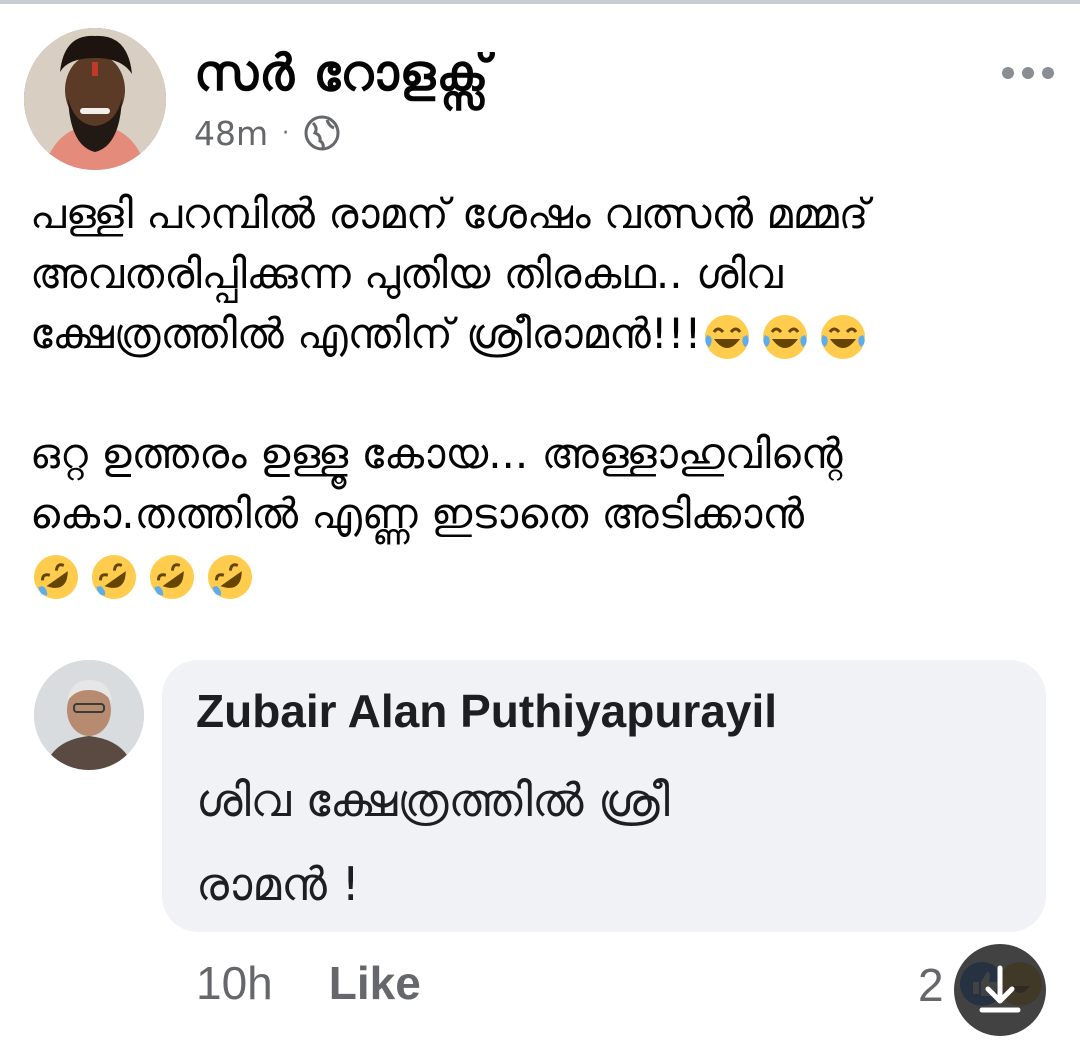 This screenshot has height=1053, width=1080. I want to click on comment-timestamp: 10h, so click(234, 983).